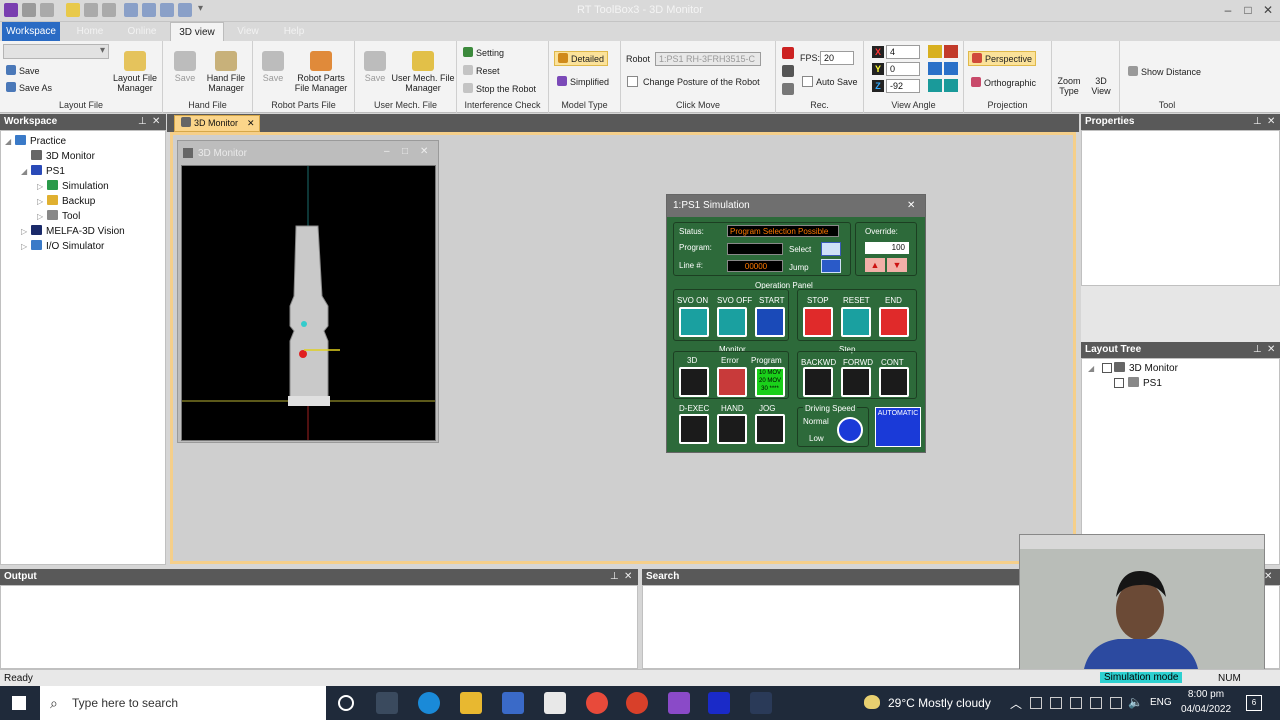 This screenshot has height=720, width=1280. What do you see at coordinates (66, 201) in the screenshot?
I see `tree-item-backup: ▷ Backup` at bounding box center [66, 201].